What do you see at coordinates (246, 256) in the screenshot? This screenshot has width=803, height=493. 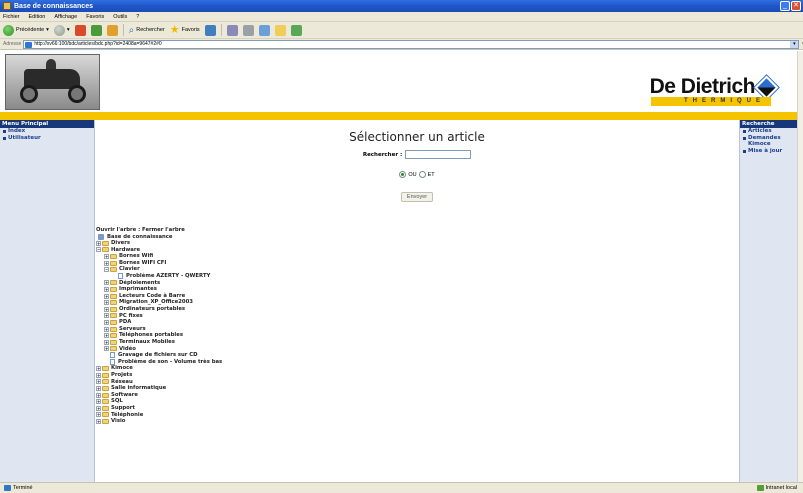 I see `tree-node: + Bornes Wifi` at bounding box center [246, 256].